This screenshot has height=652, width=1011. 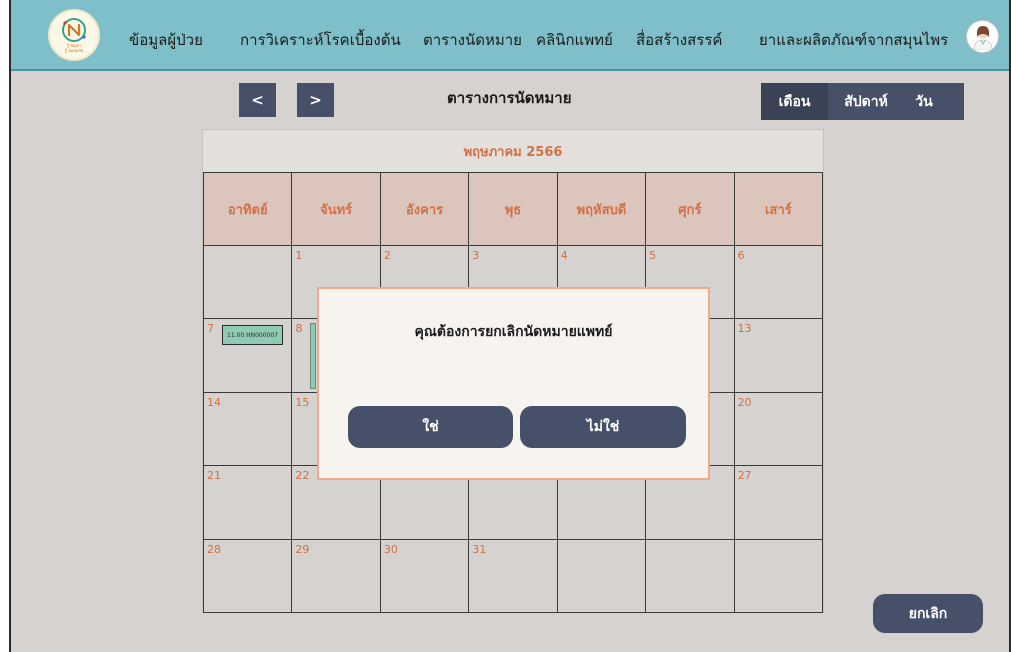 I want to click on day-number: 8, so click(x=299, y=329).